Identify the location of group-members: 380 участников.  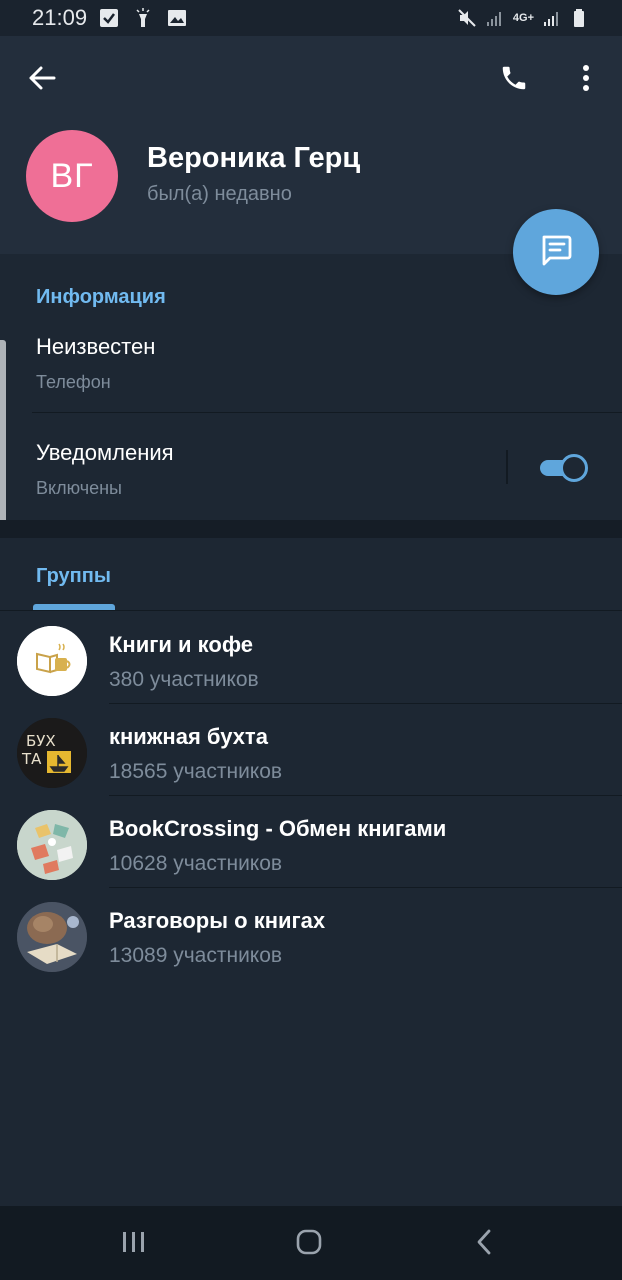
(184, 679).